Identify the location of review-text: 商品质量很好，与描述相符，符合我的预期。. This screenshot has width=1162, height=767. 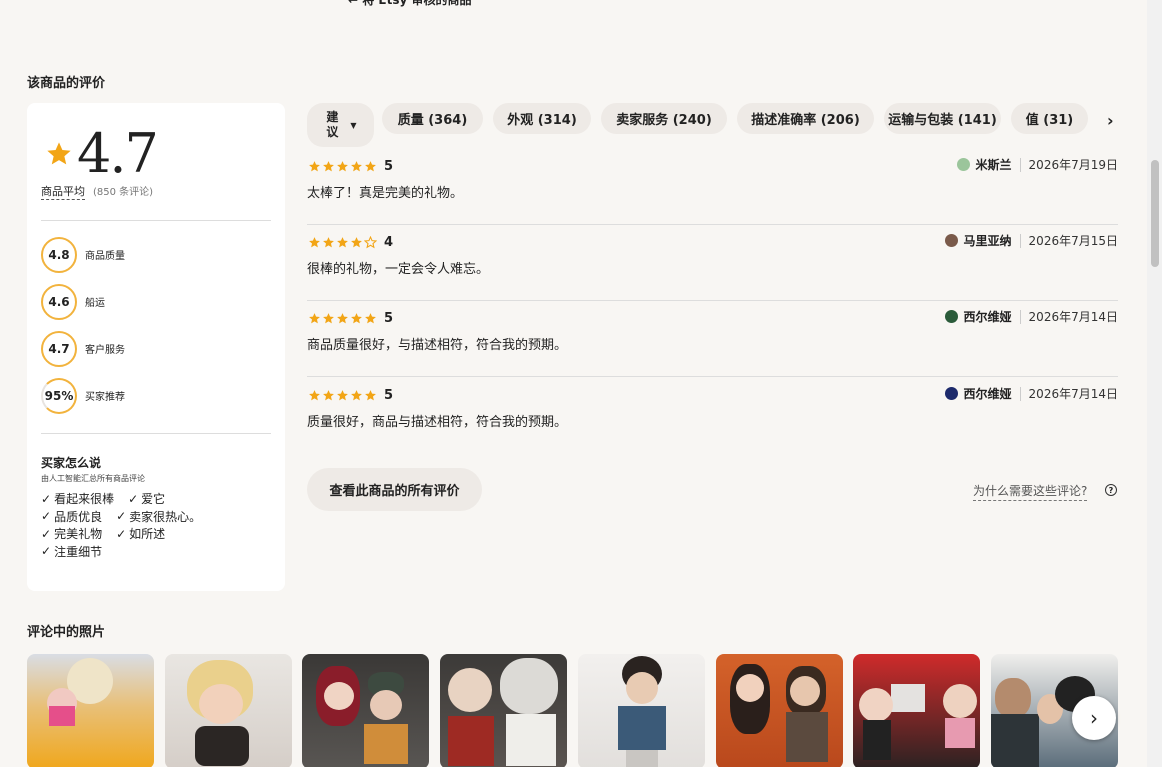
(437, 345).